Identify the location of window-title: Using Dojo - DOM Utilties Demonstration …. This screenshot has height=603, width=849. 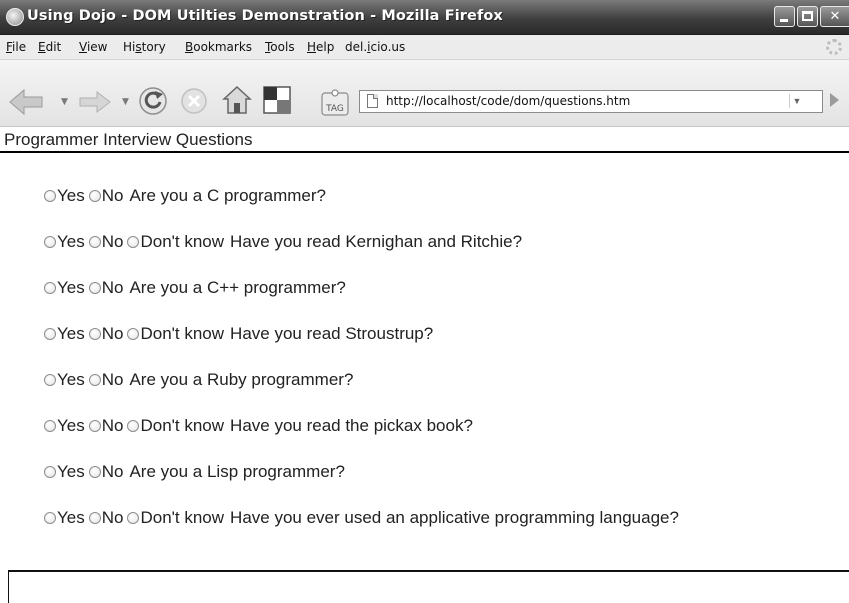
(265, 16).